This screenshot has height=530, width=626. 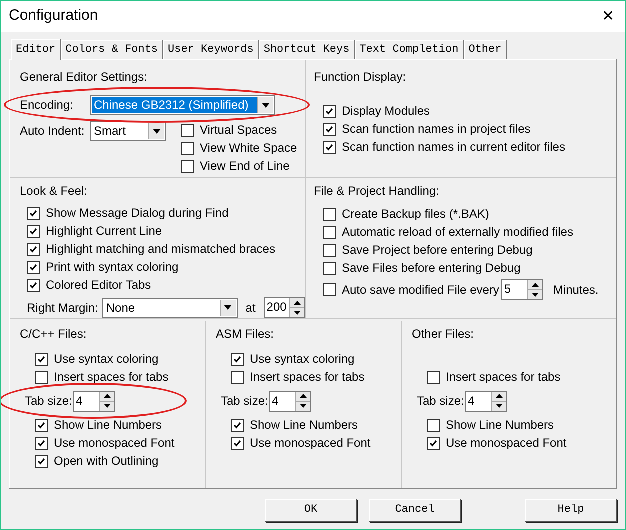 What do you see at coordinates (53, 334) in the screenshot?
I see `section-title: C/C++ Files:` at bounding box center [53, 334].